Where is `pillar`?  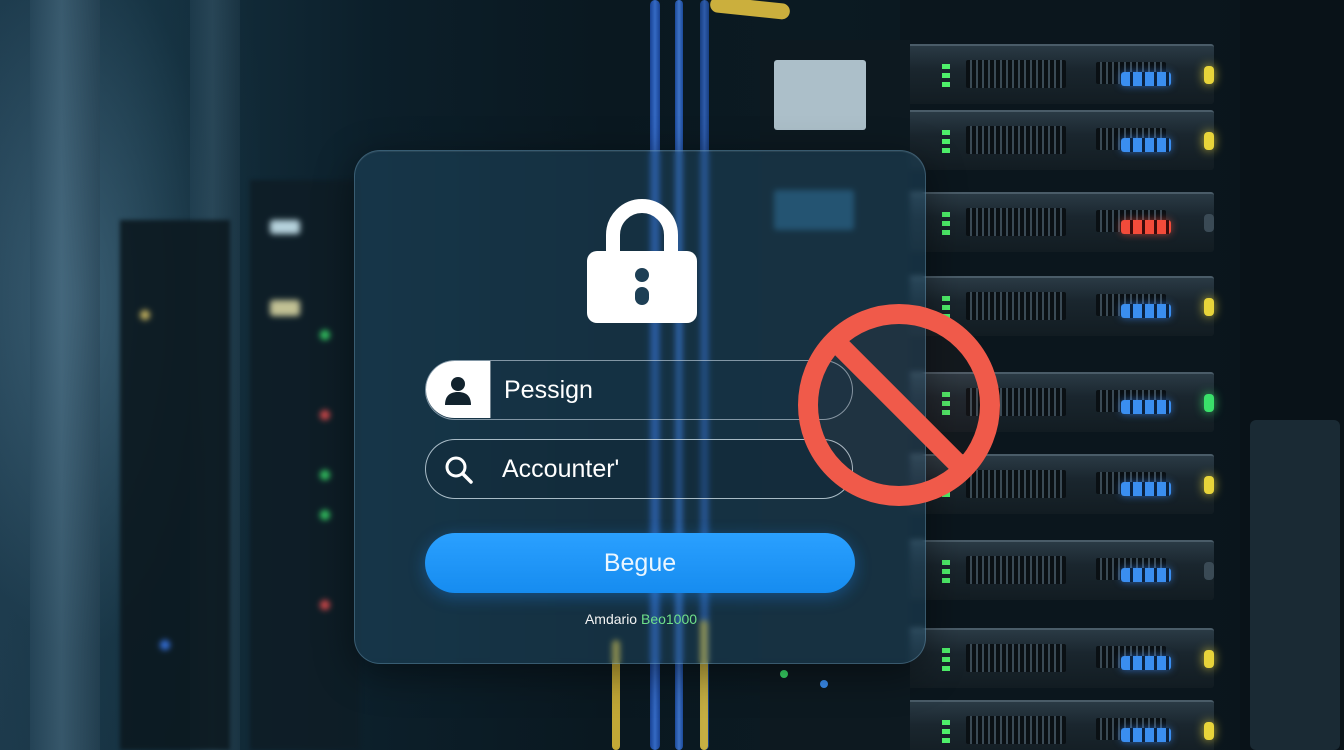
pillar is located at coordinates (65, 375).